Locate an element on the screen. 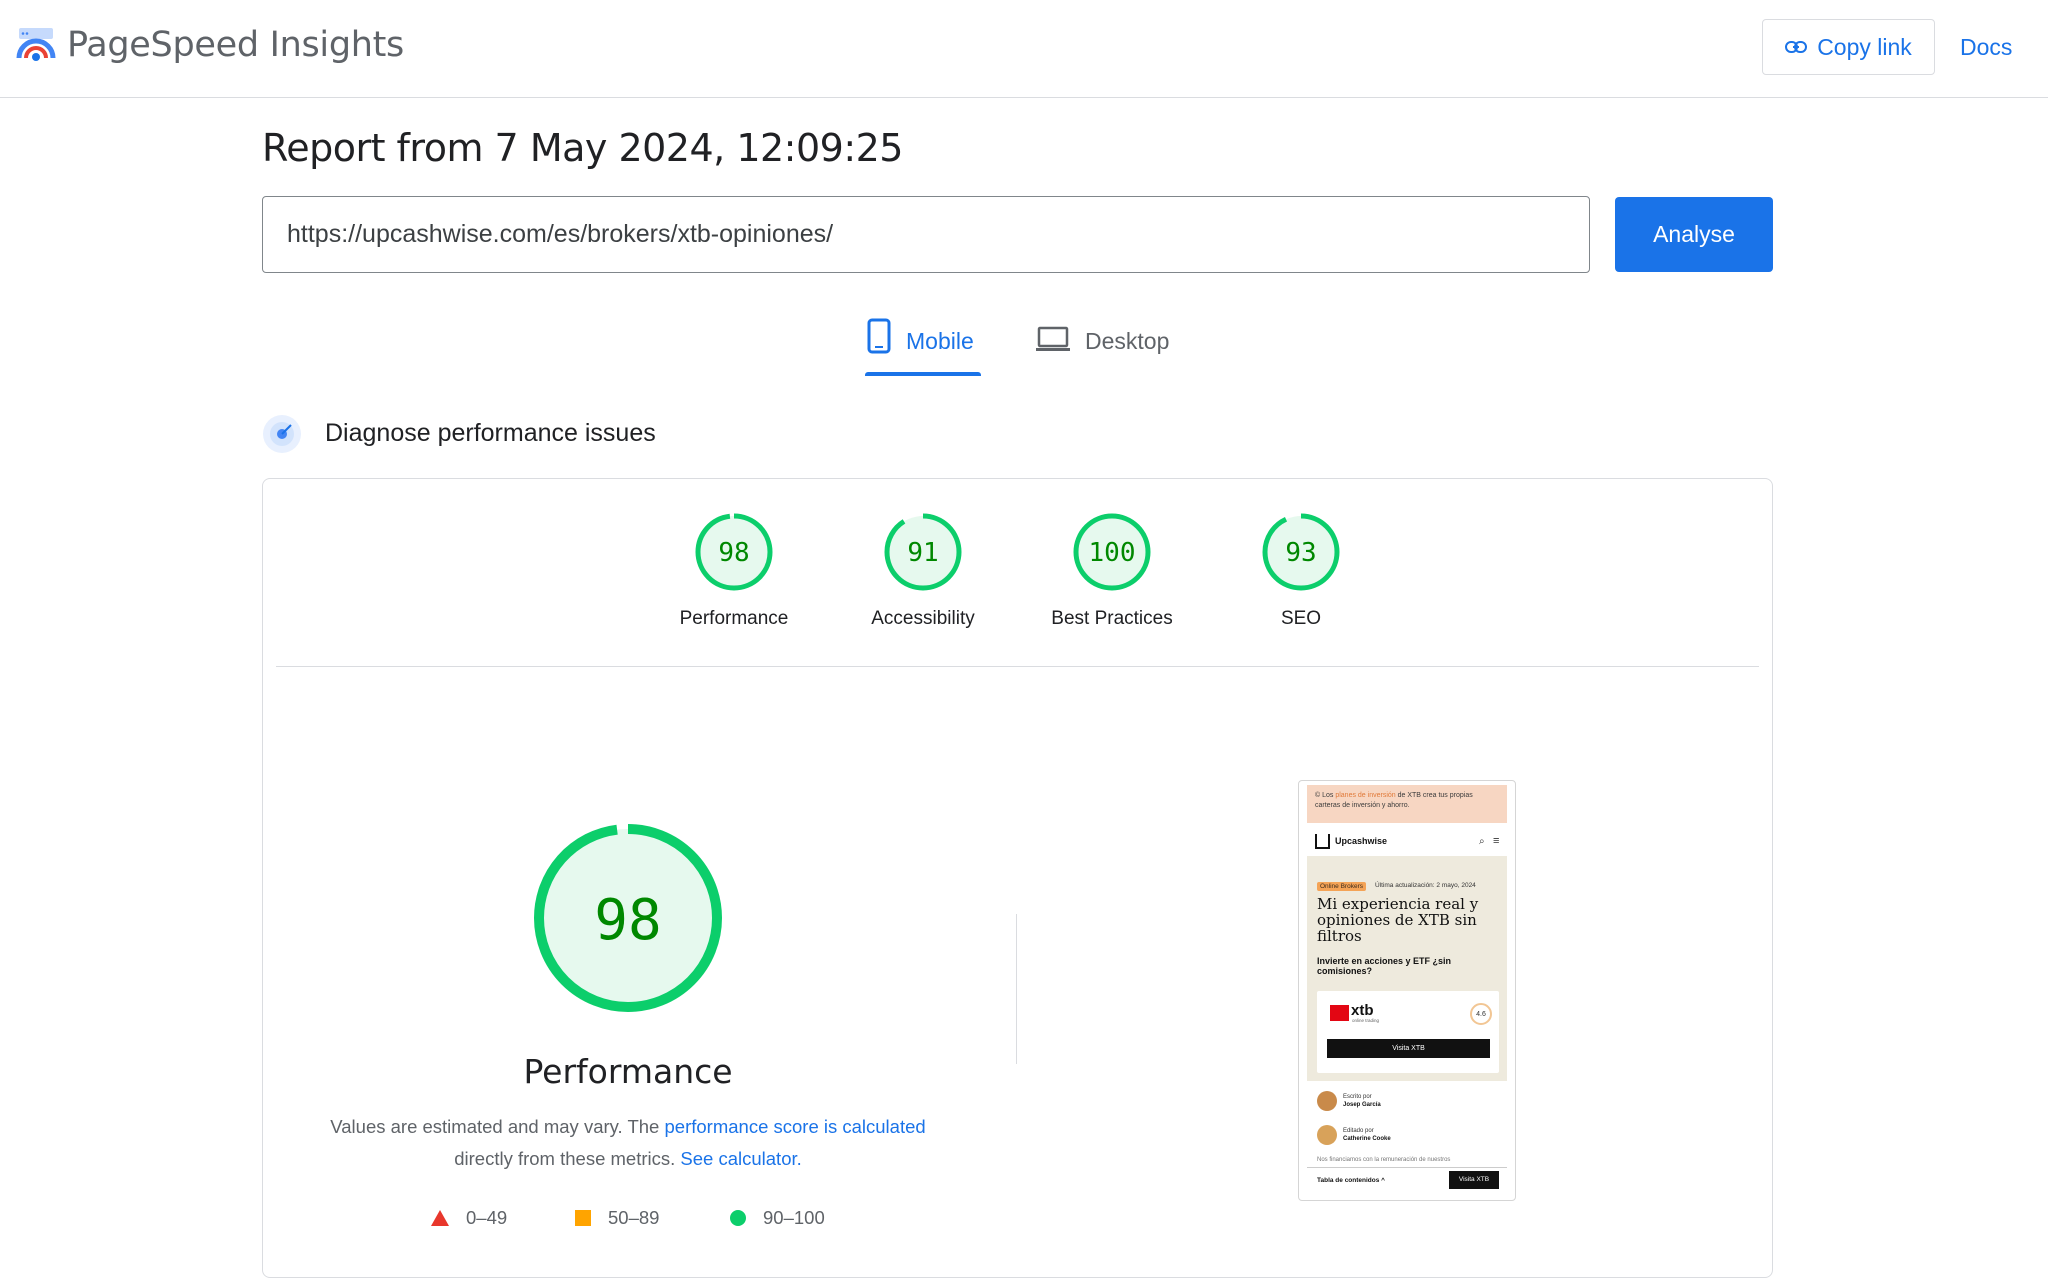 This screenshot has height=1278, width=2048. report-title: Report from 7 May 2024, 12:09:25 is located at coordinates (582, 148).